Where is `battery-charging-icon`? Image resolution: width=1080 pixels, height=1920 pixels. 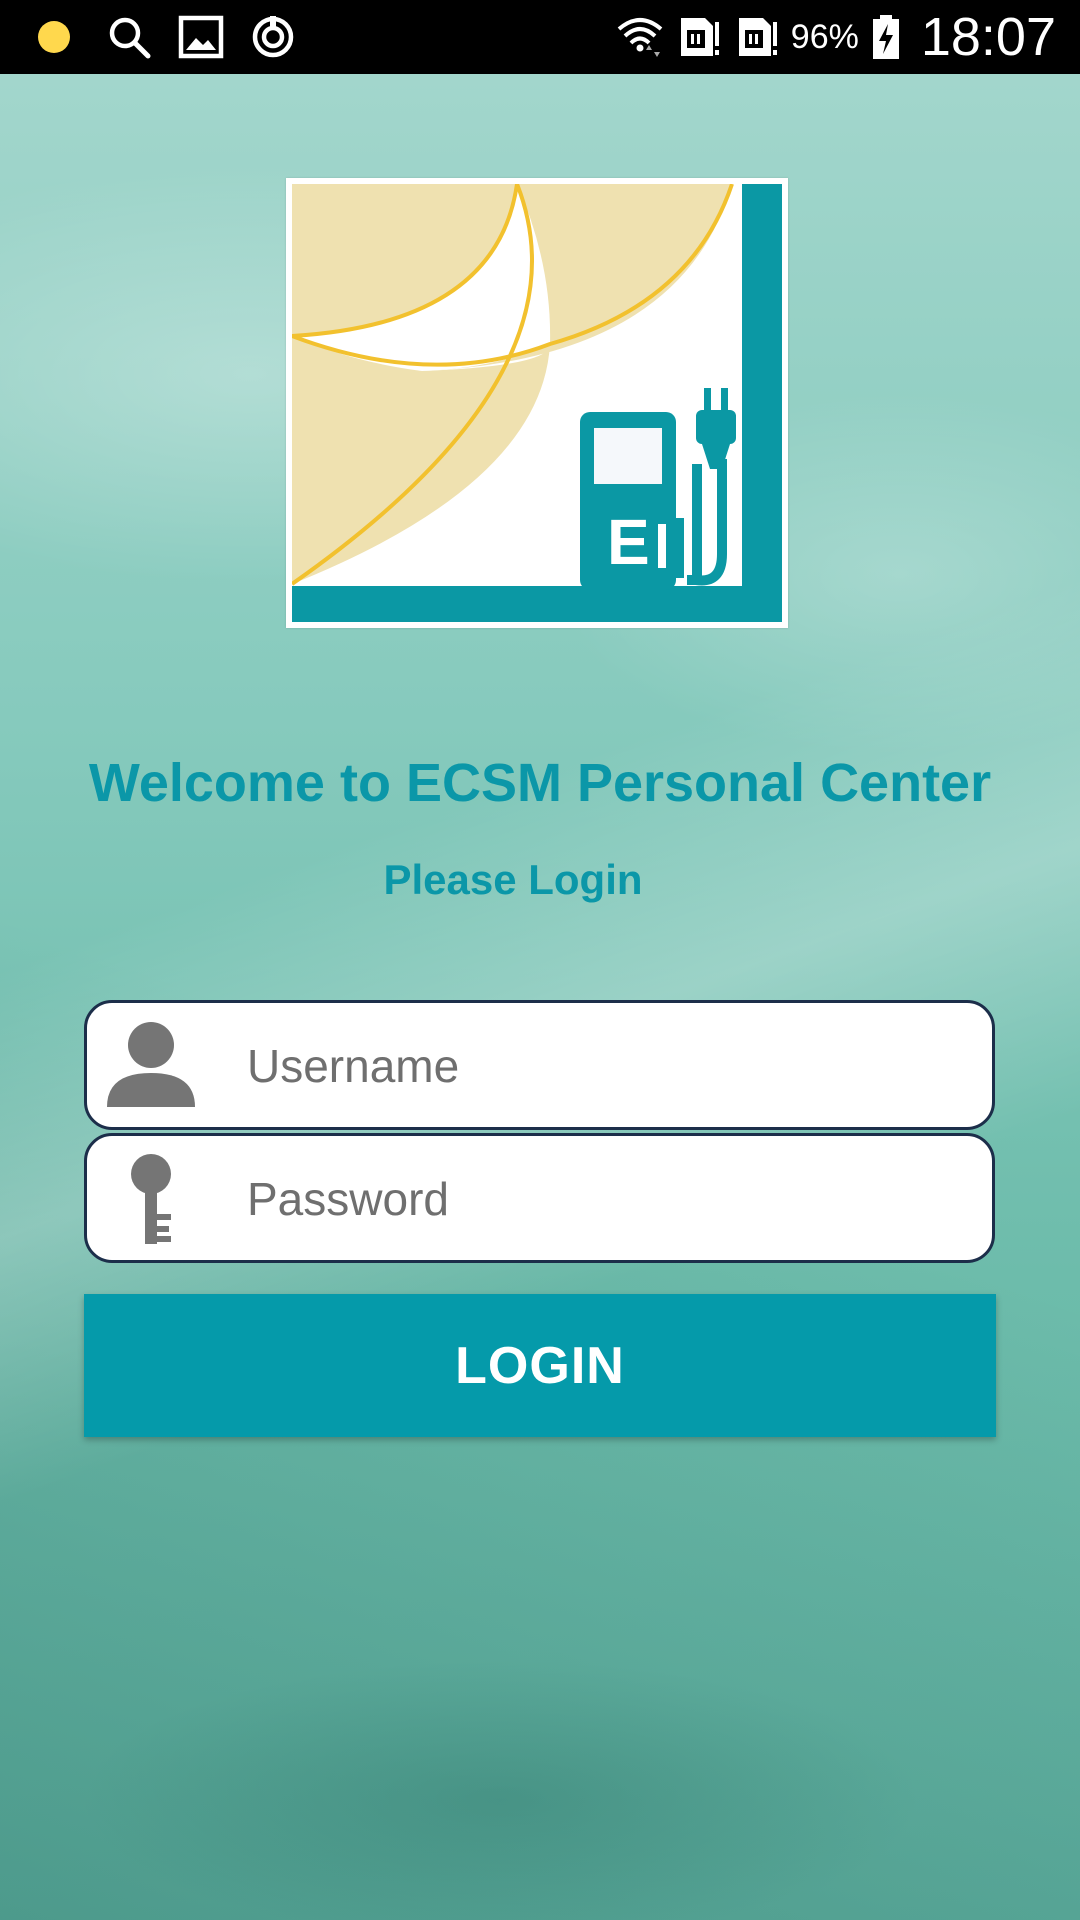 battery-charging-icon is located at coordinates (886, 37).